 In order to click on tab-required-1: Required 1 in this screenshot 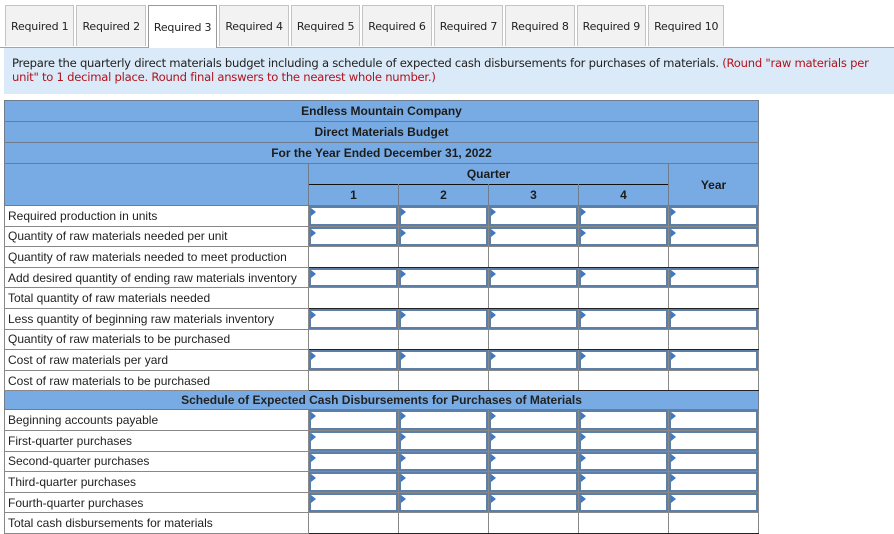, I will do `click(40, 25)`.